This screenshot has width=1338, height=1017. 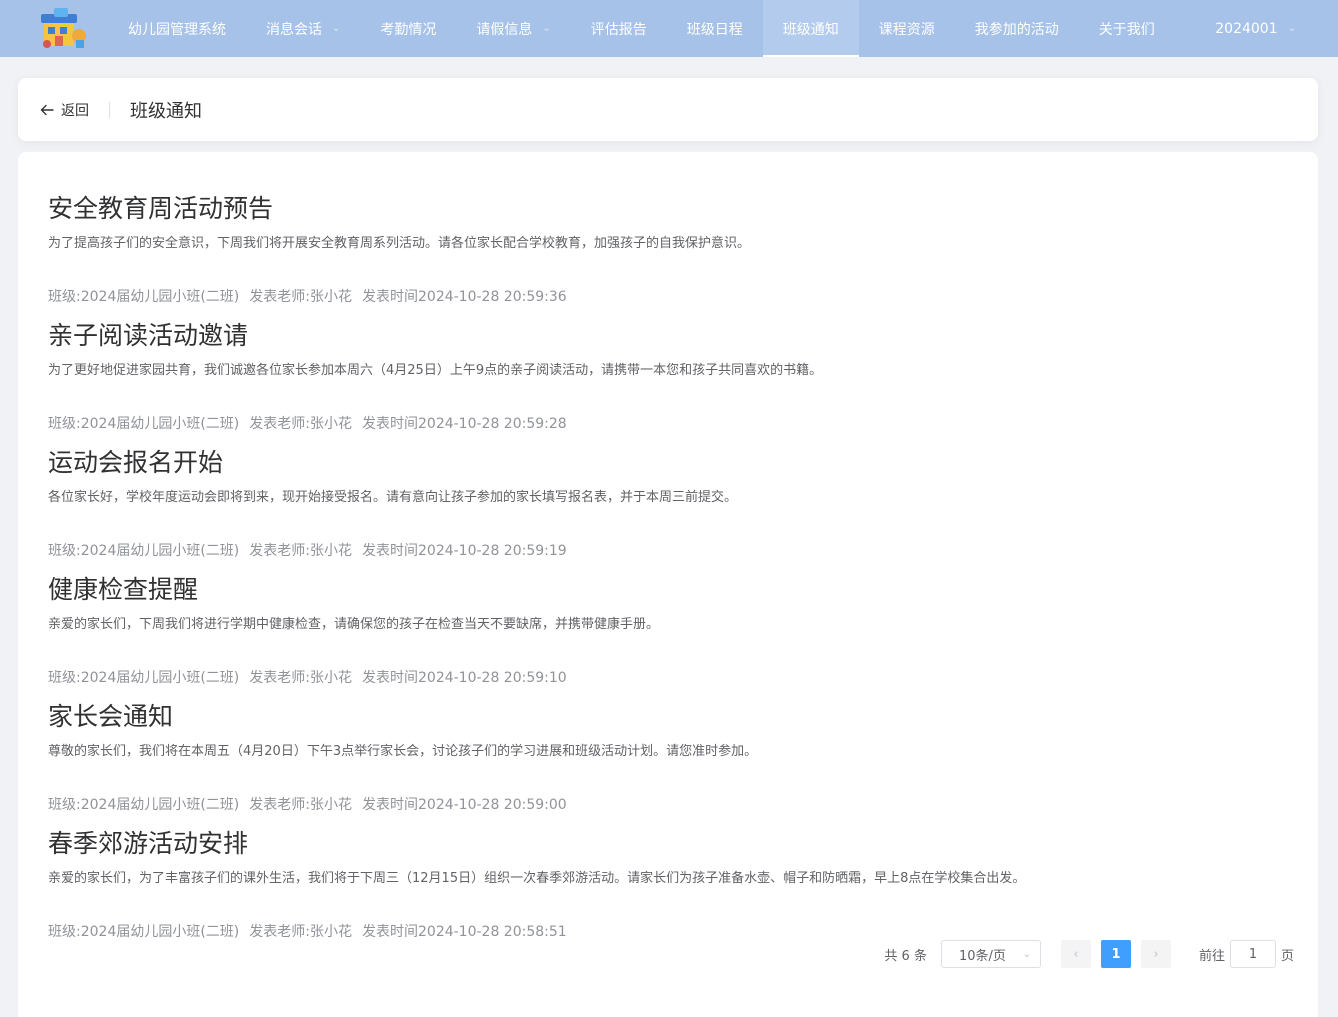 I want to click on notice-time: 发表时间2024-10-28 20:59:00, so click(x=464, y=805).